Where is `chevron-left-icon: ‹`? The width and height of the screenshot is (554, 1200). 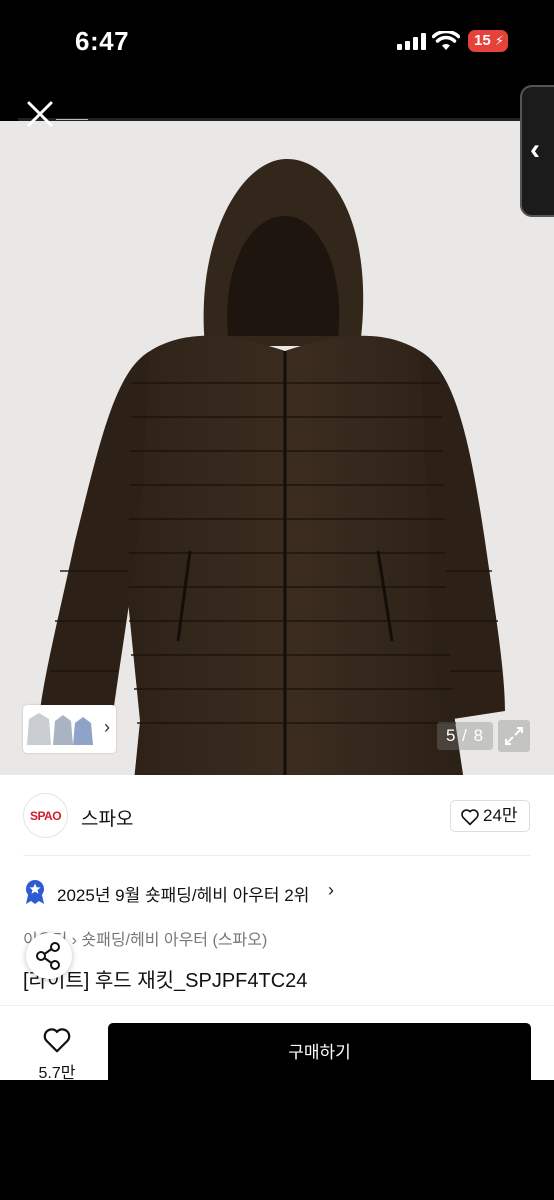
chevron-left-icon: ‹ is located at coordinates (535, 149).